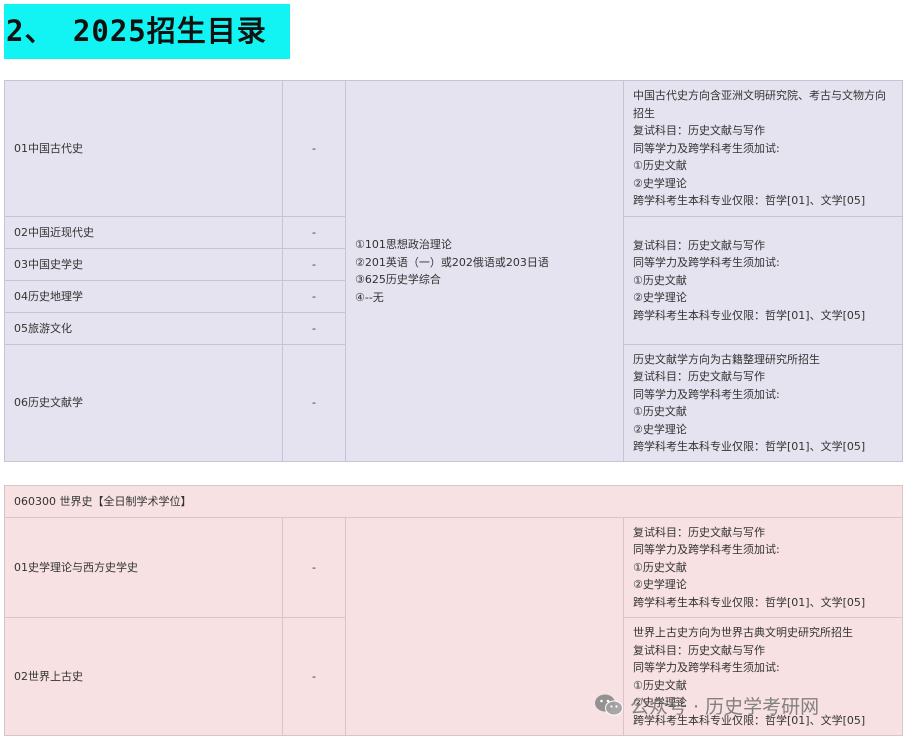 Image resolution: width=908 pixels, height=739 pixels. What do you see at coordinates (726, 359) in the screenshot?
I see `remark-line: 历史文献学方向为古籍整理研究所招生` at bounding box center [726, 359].